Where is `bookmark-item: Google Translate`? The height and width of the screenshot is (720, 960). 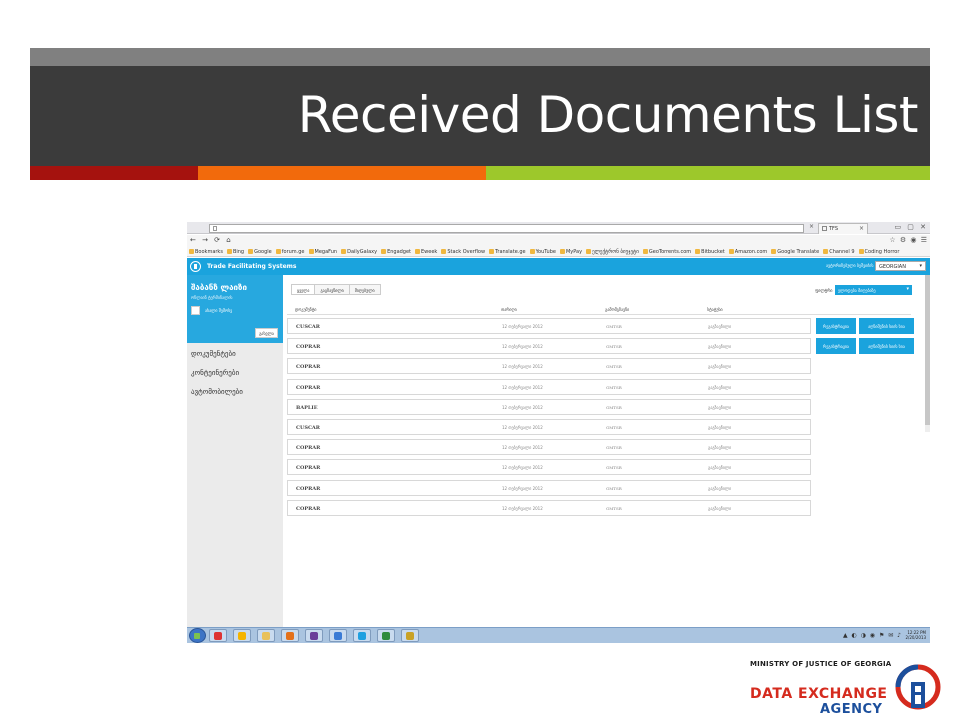 bookmark-item: Google Translate is located at coordinates (795, 252).